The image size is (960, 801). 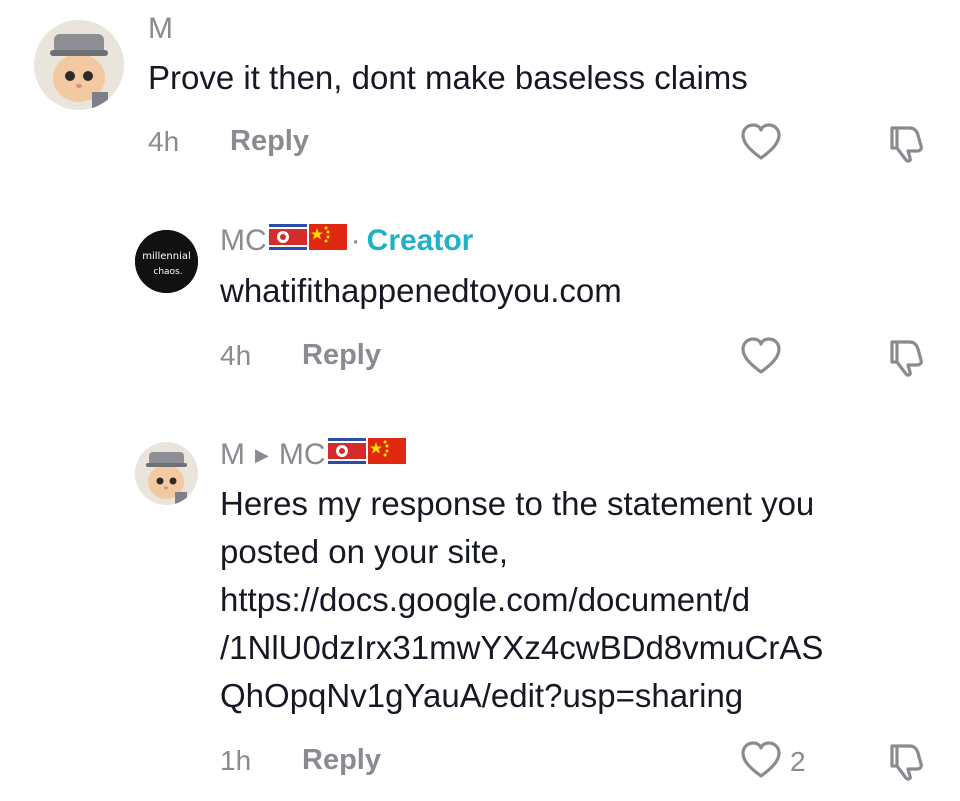 I want to click on username-text: MC, so click(x=243, y=241).